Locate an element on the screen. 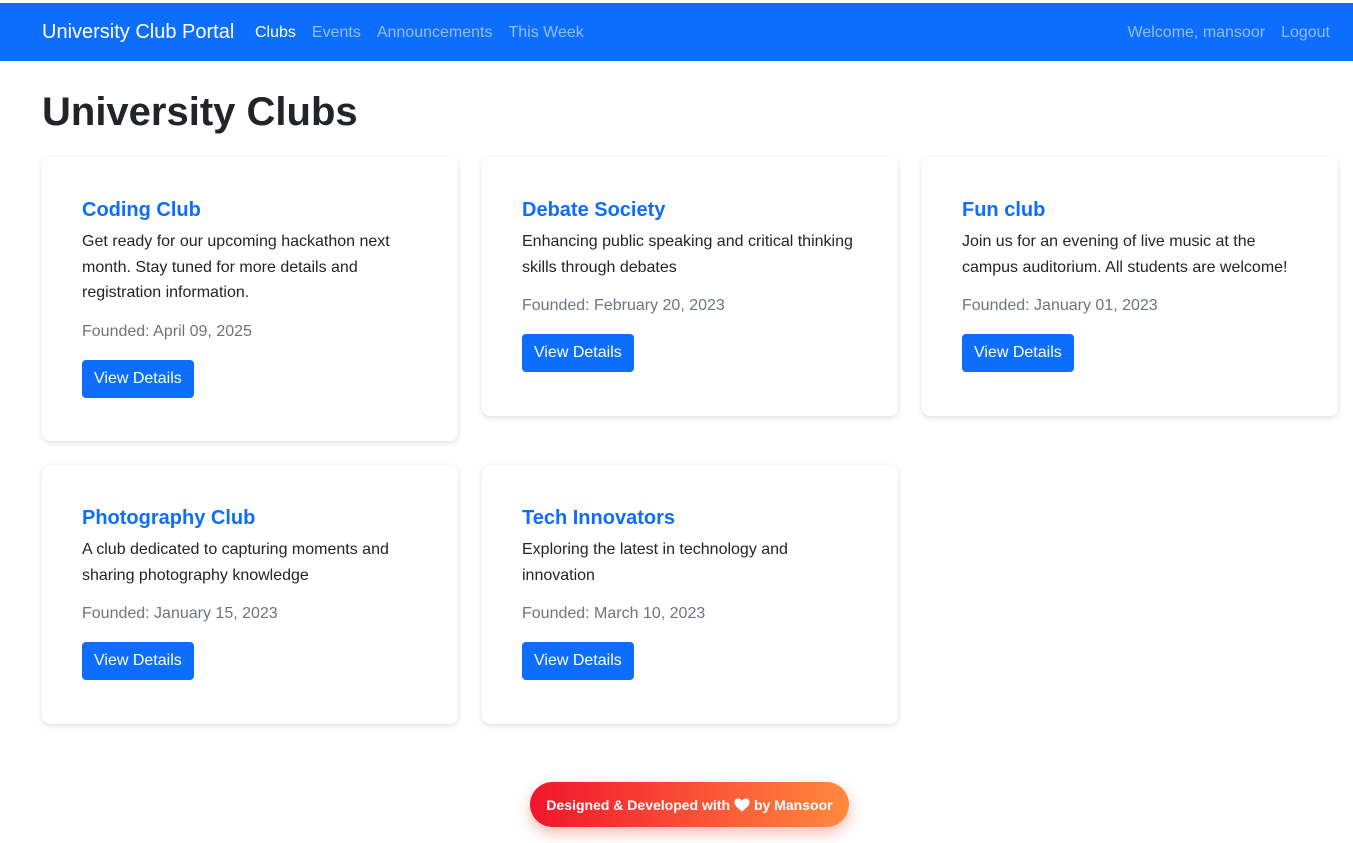 The width and height of the screenshot is (1353, 843). club-founded-date: Founded: February 20, 2023 is located at coordinates (623, 305).